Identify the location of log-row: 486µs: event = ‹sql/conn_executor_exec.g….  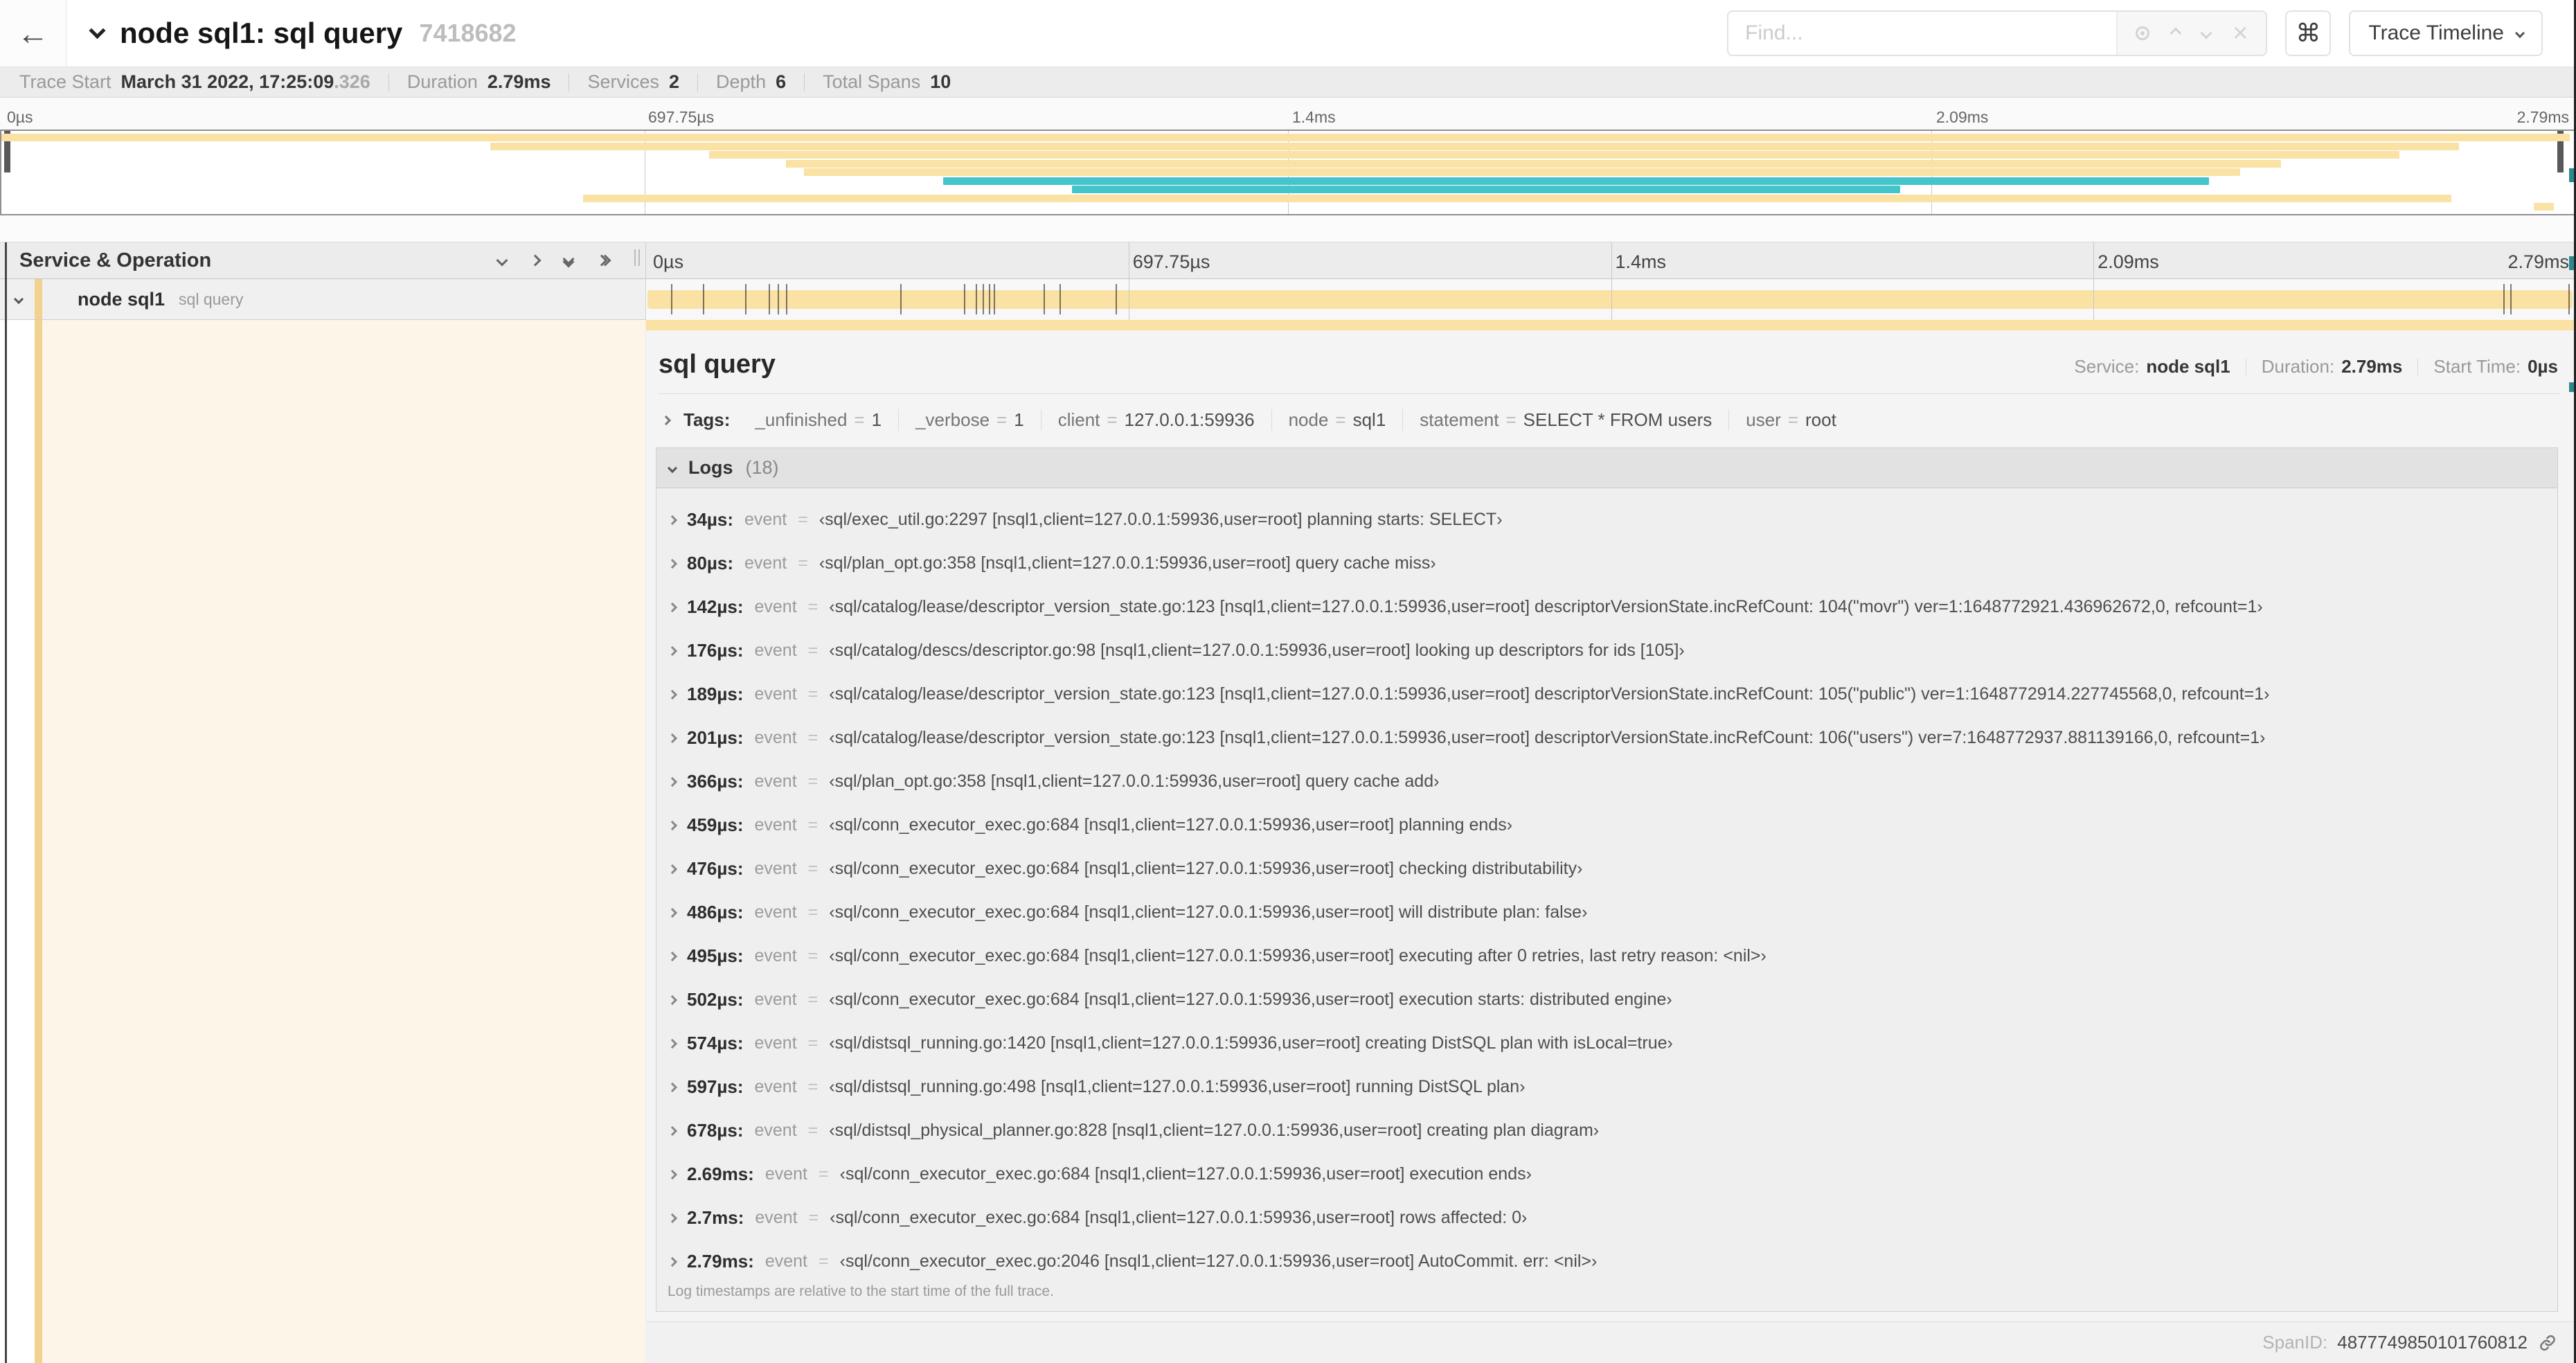
(1608, 912).